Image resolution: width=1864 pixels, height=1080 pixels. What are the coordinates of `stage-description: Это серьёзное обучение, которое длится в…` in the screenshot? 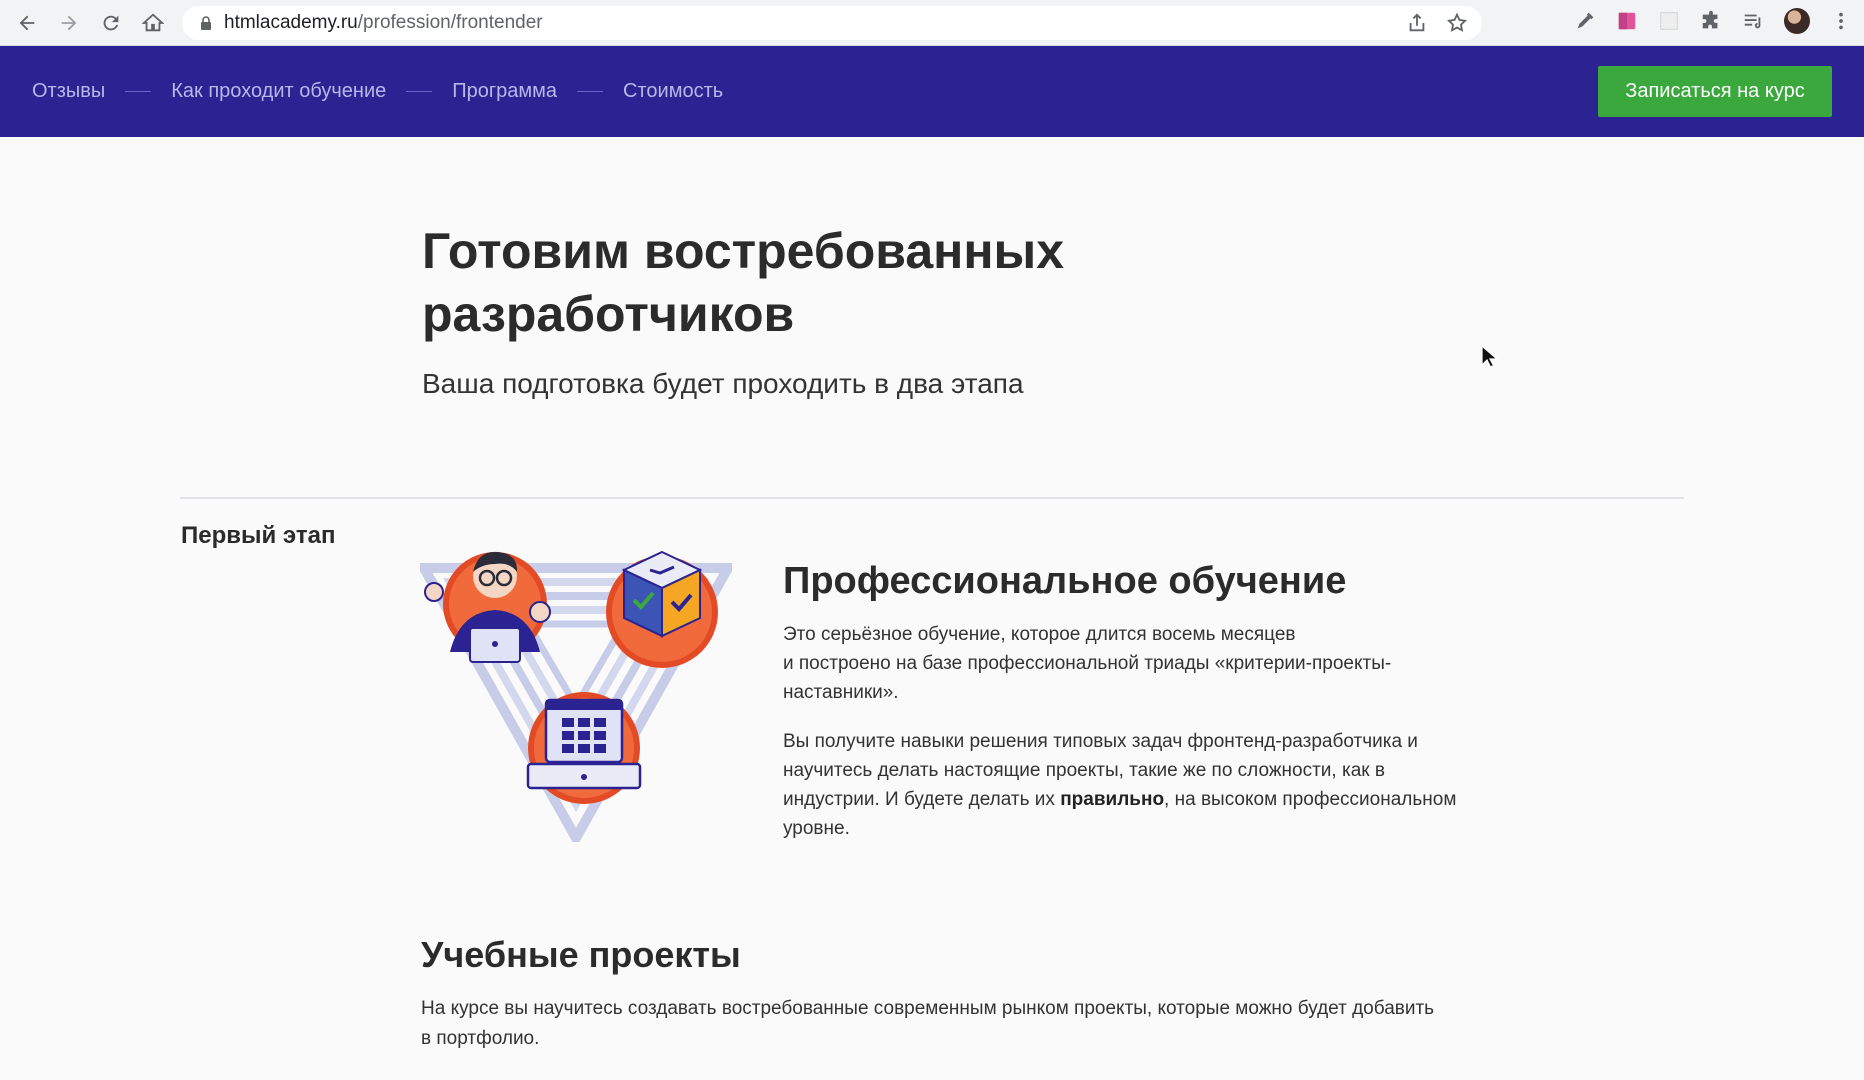 It's located at (1123, 663).